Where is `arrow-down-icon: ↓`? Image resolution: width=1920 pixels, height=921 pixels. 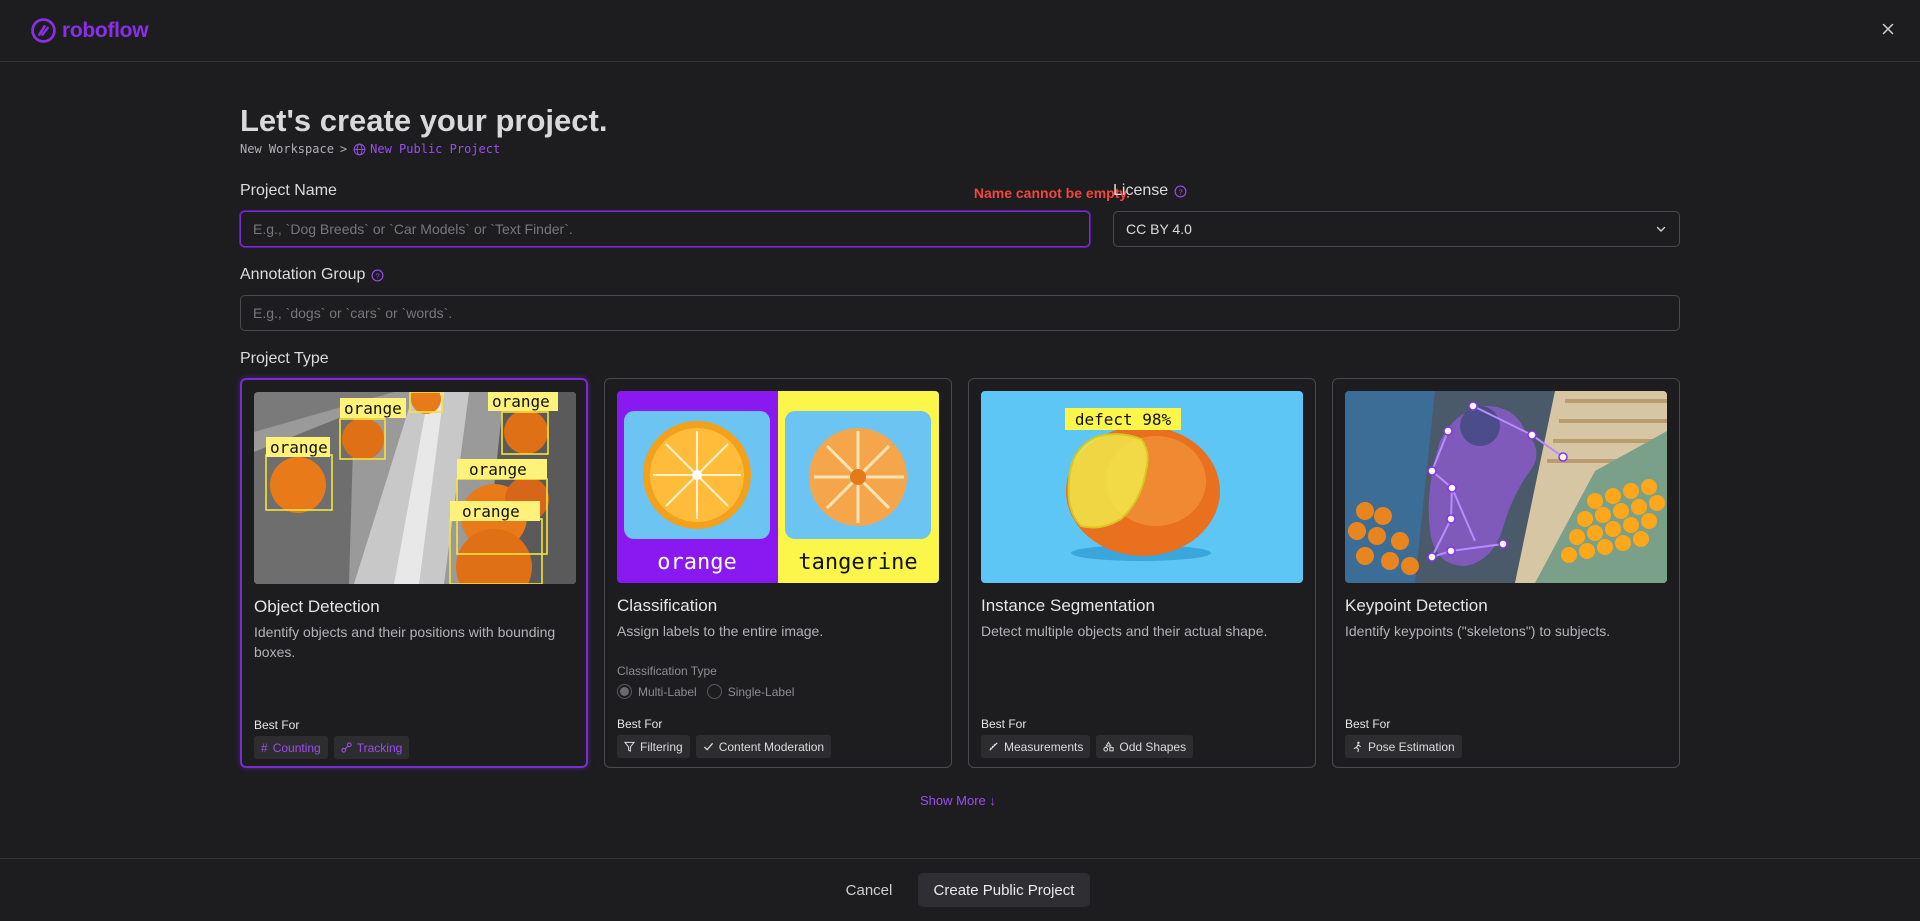 arrow-down-icon: ↓ is located at coordinates (992, 800).